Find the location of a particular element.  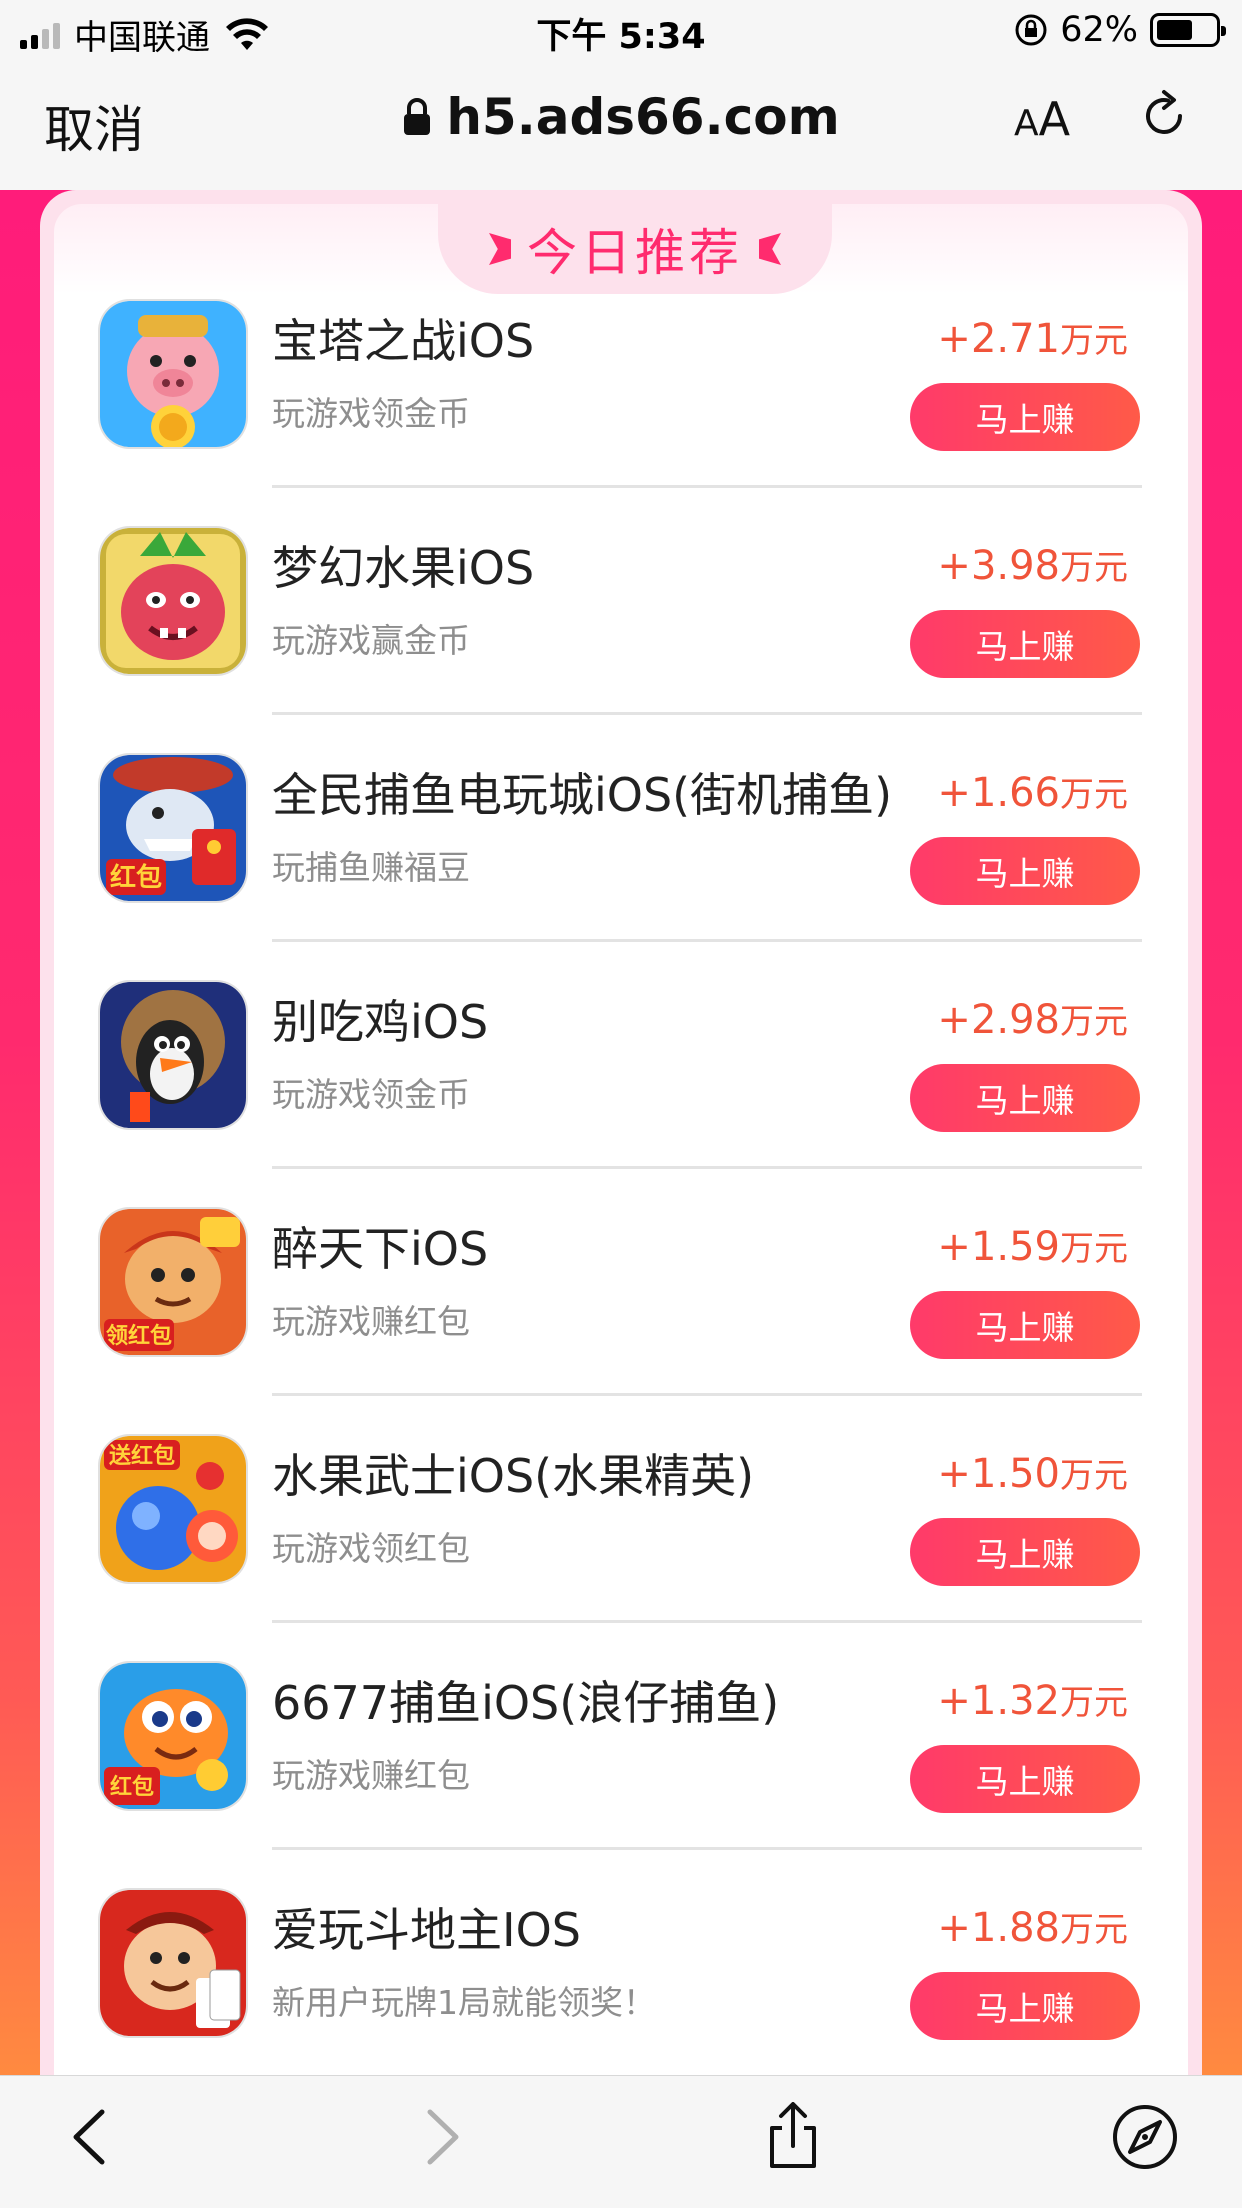

share-icon is located at coordinates (793, 2137).